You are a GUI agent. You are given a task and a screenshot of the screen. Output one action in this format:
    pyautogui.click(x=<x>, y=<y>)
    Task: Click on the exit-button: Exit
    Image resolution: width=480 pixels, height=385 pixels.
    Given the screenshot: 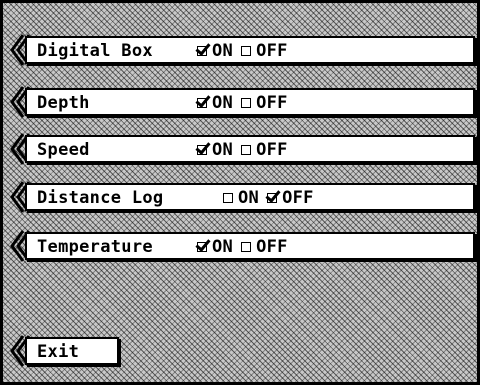 What is the action you would take?
    pyautogui.click(x=64, y=351)
    